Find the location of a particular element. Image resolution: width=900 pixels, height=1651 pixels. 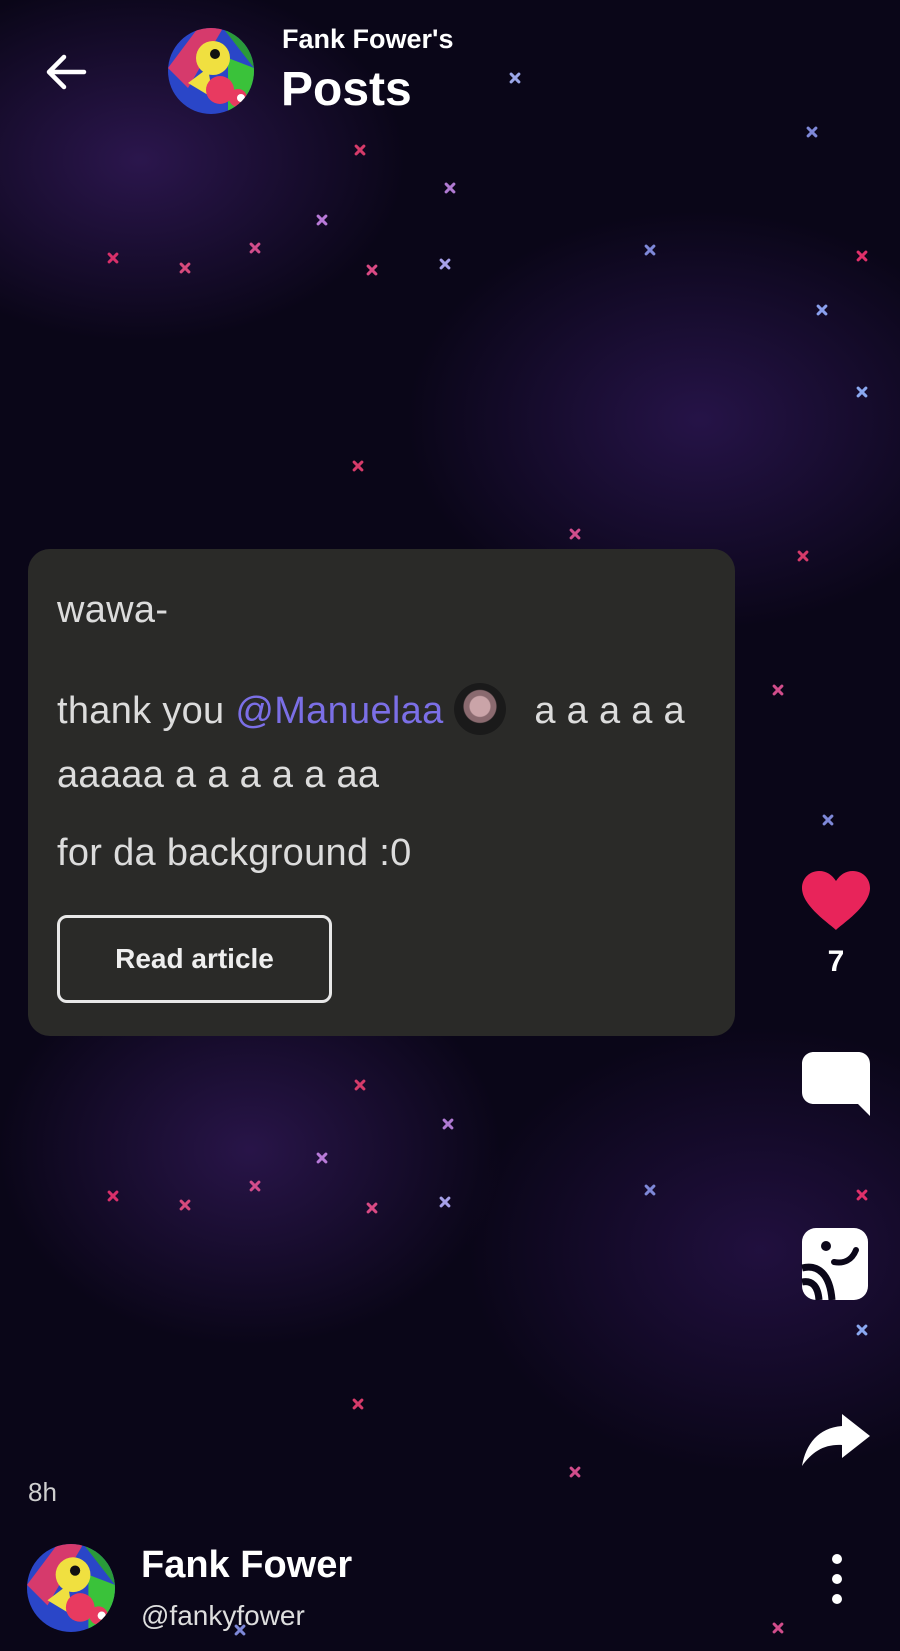

author-handle: @fankyfower is located at coordinates (223, 1616).